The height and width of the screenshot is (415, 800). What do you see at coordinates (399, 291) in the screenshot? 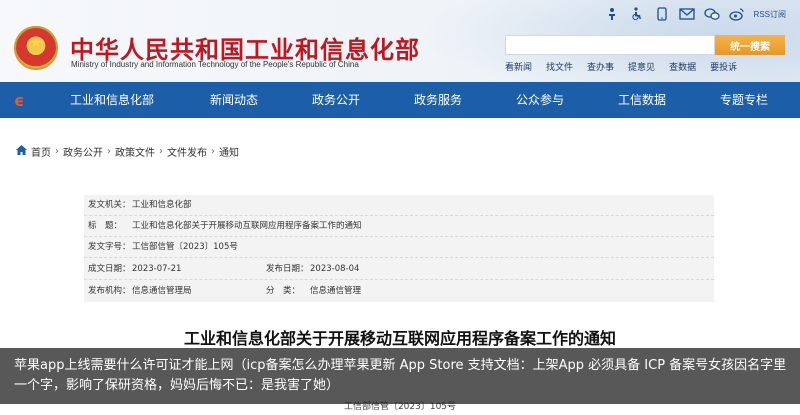
I see `info-row-org: 发布机构： 信息通信管理局 分 类： 信息通信管理` at bounding box center [399, 291].